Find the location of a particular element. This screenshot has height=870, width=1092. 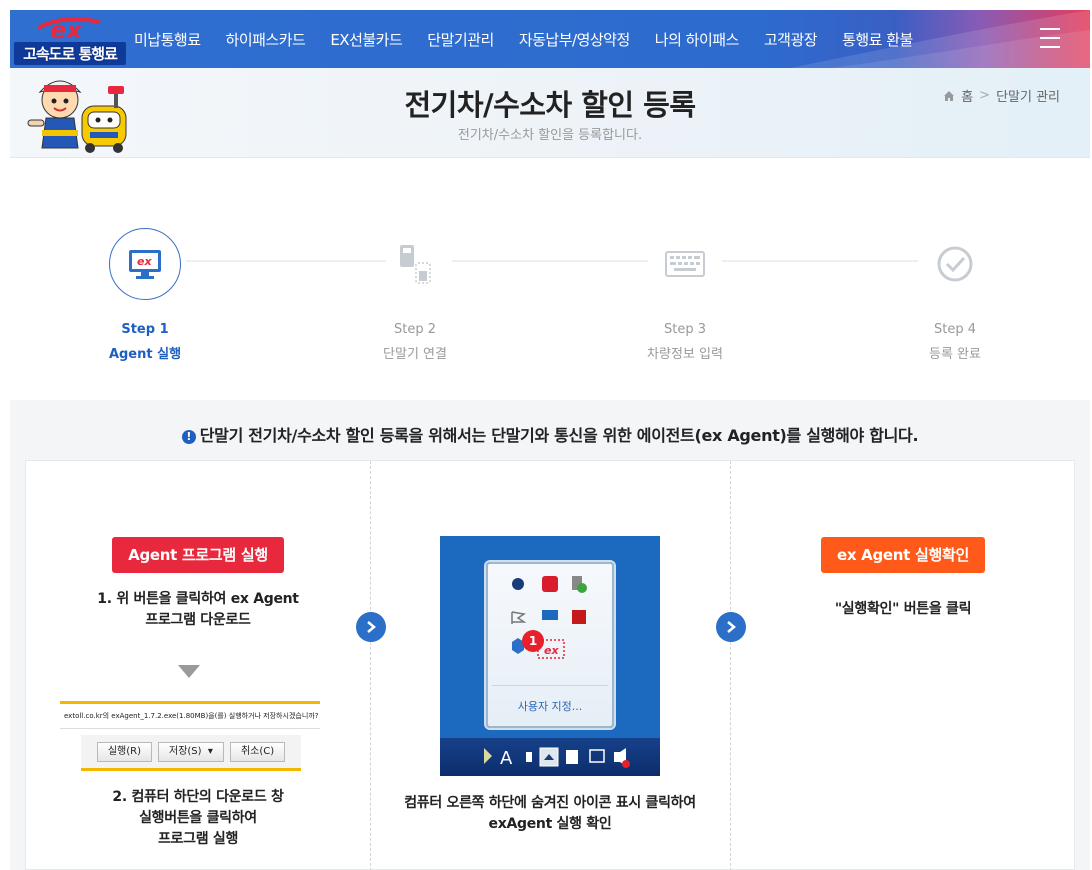

nav-item-toll-refund: 통행료 환불 is located at coordinates (877, 39).